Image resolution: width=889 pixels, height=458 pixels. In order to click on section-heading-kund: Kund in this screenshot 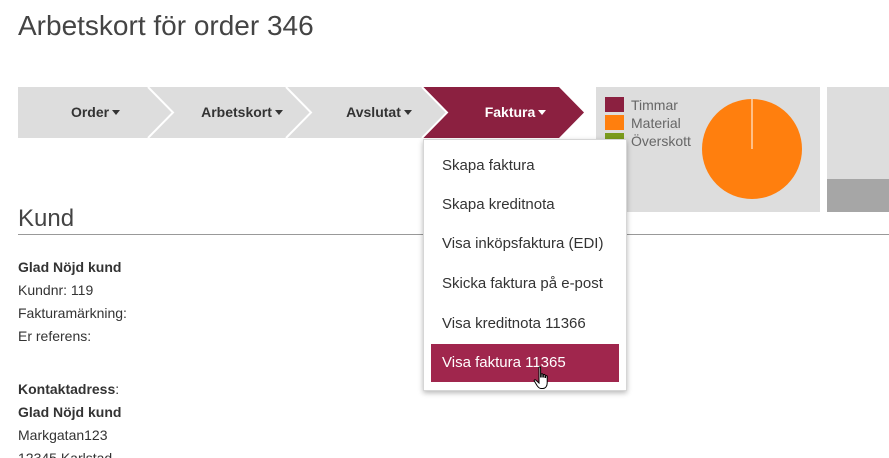, I will do `click(46, 218)`.